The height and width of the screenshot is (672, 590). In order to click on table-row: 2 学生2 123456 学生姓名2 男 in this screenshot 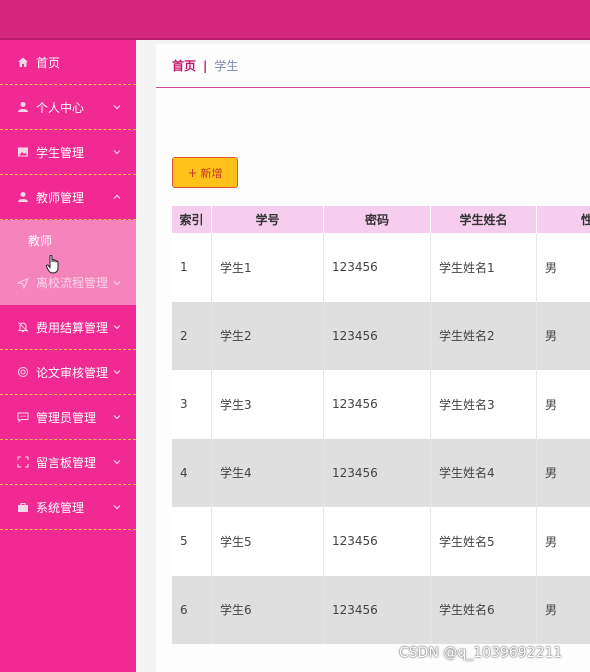, I will do `click(381, 335)`.